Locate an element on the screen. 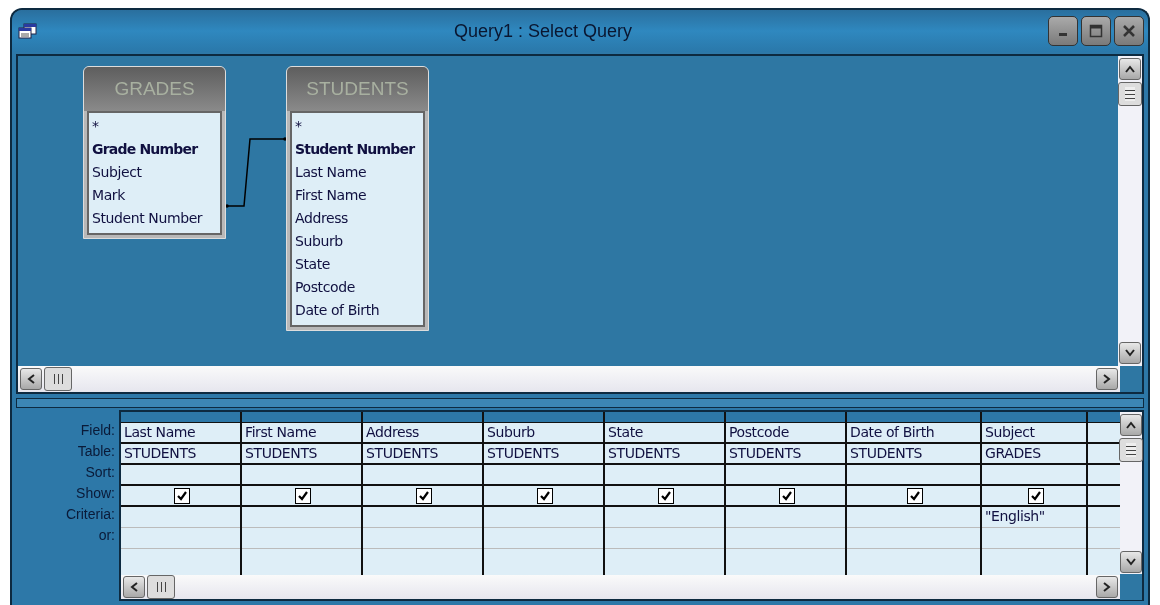 Image resolution: width=1160 pixels, height=605 pixels. close-icon is located at coordinates (1129, 31).